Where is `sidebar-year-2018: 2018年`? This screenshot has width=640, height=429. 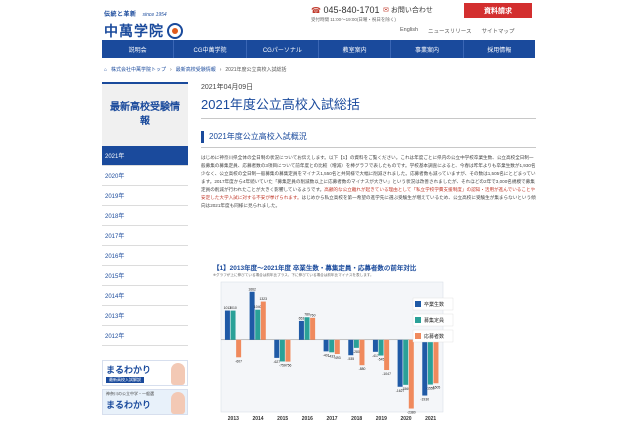
sidebar-year-2018: 2018年 is located at coordinates (145, 216).